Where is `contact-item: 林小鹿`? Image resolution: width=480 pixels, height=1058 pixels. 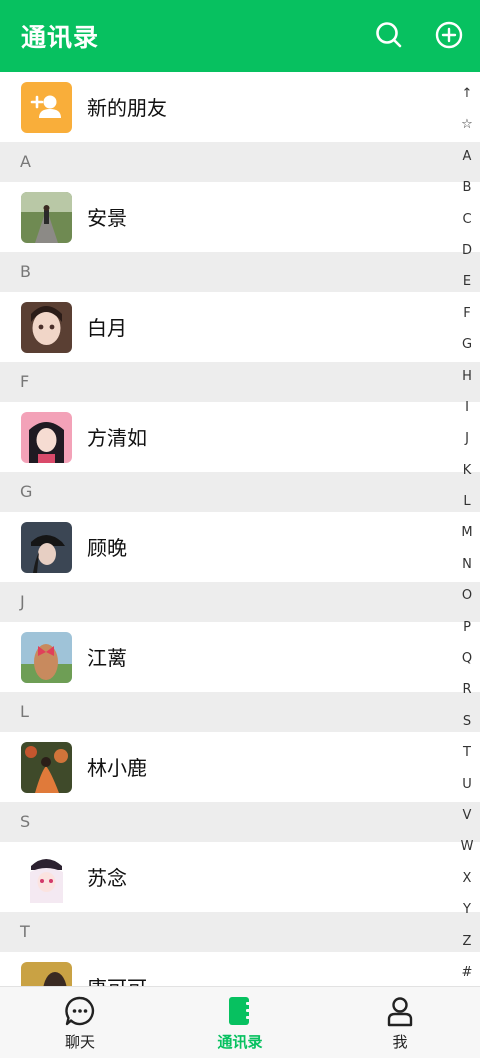 contact-item: 林小鹿 is located at coordinates (240, 767).